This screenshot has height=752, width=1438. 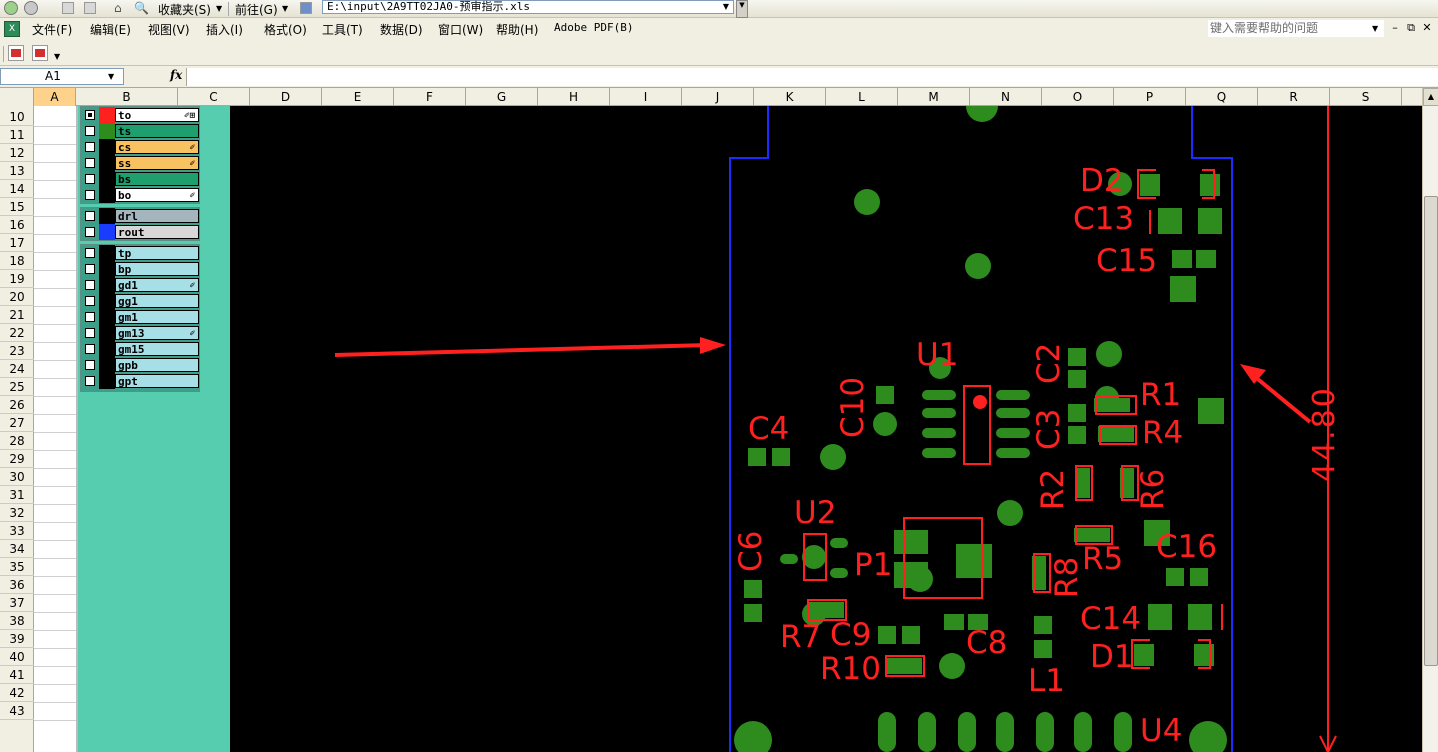 I want to click on layer-row-gd1: gd1 ✐, so click(x=140, y=285).